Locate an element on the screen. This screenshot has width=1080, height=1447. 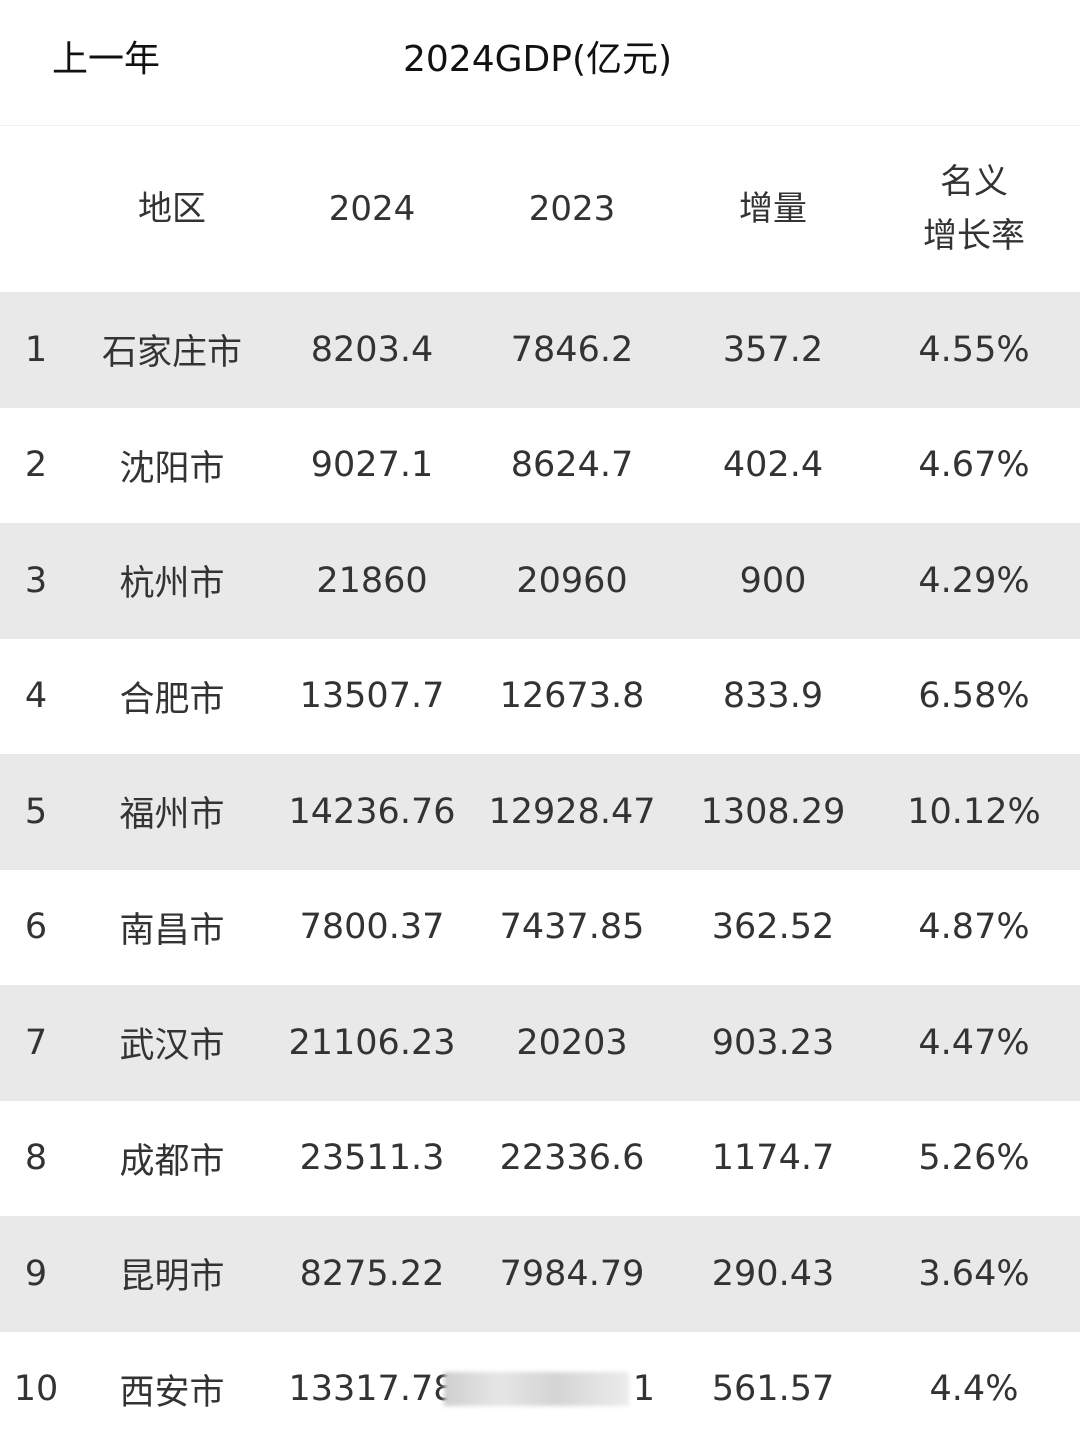
gdp-2024-cell: 7800.37 is located at coordinates (372, 928).